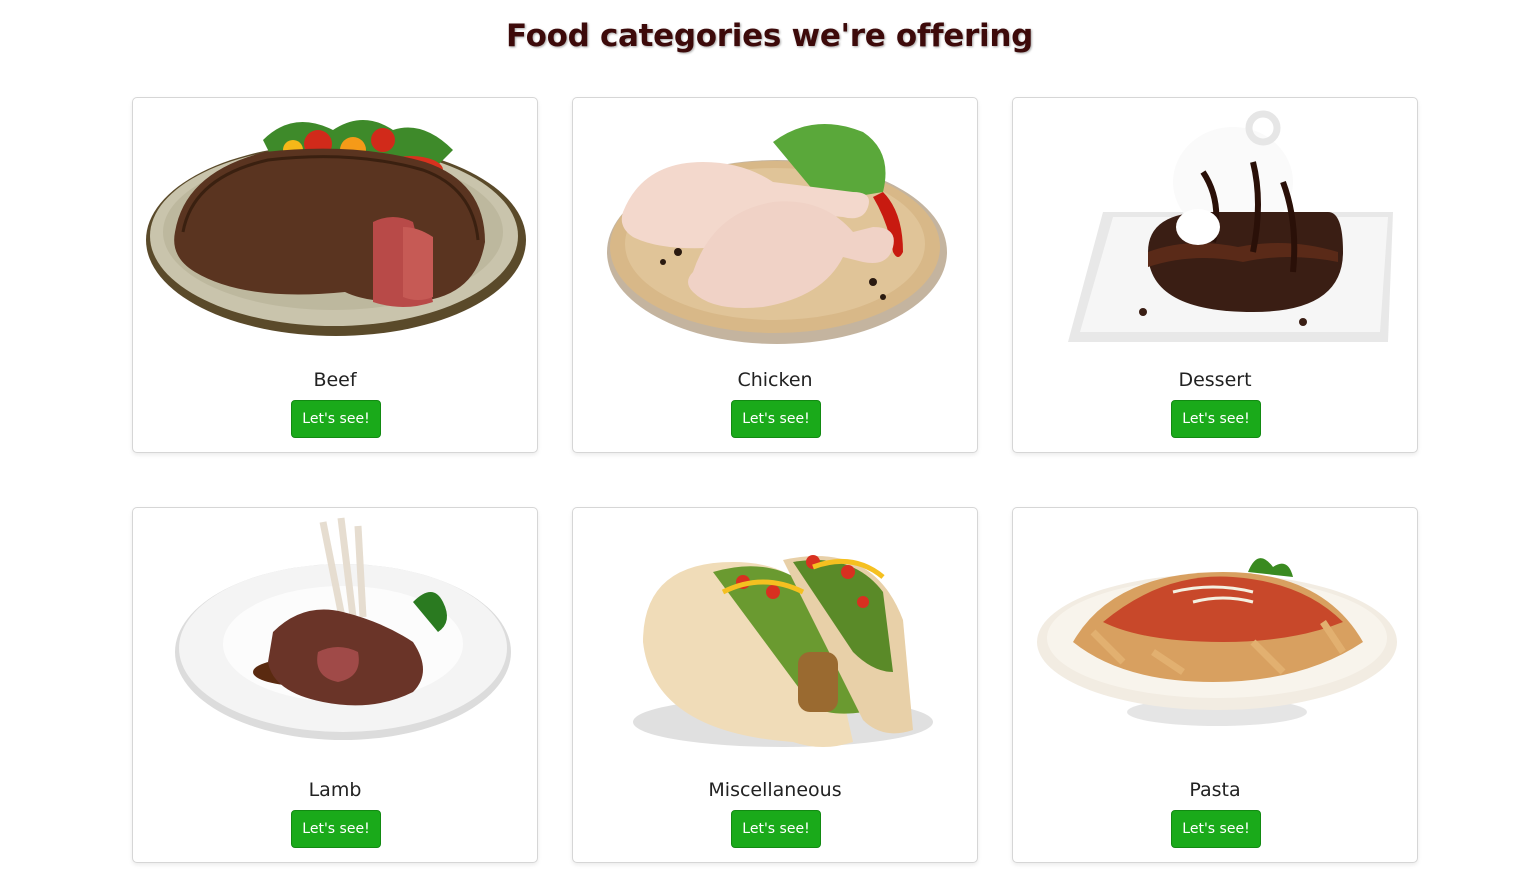 This screenshot has width=1539, height=870. Describe the element at coordinates (1216, 829) in the screenshot. I see `lets-see-pasta-button: Let's see!` at that location.